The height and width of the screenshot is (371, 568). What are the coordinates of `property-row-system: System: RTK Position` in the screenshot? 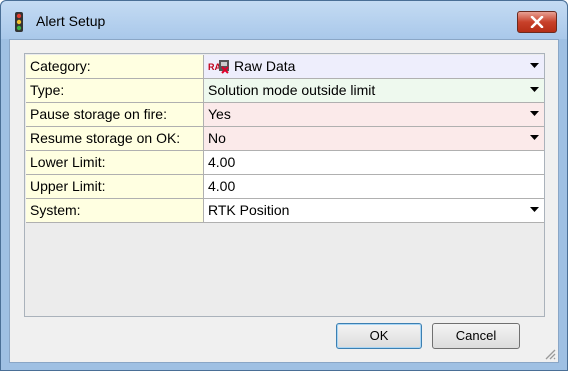 It's located at (285, 211).